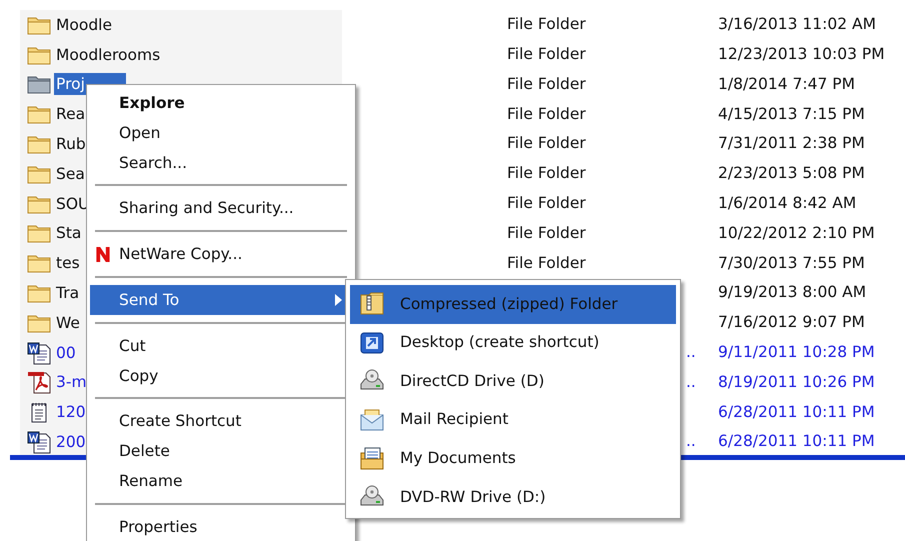 Image resolution: width=905 pixels, height=541 pixels. I want to click on caret-icon, so click(338, 300).